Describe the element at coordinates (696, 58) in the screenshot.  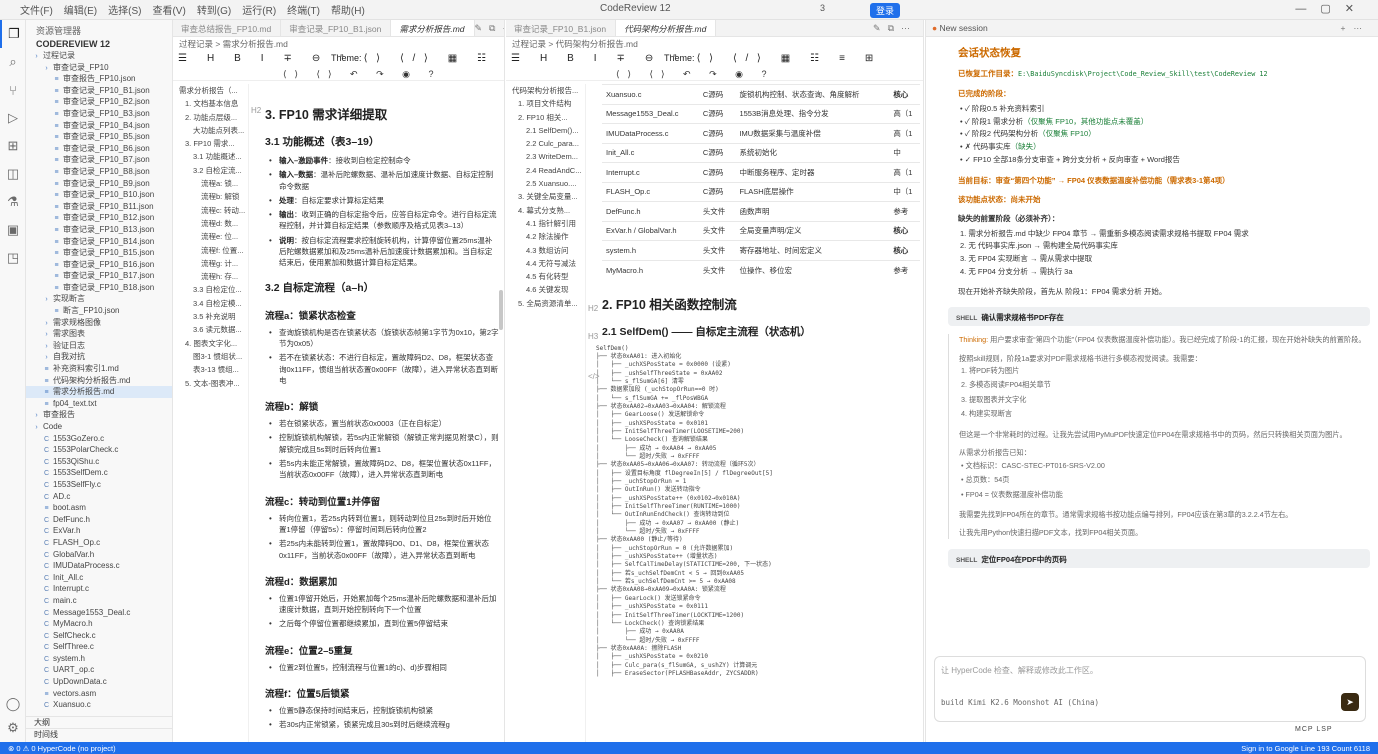
I see `format-buttons-right: ☰ H B I ∓ ⊖ “ ⟨⟩ ⟨/⟩ ▦ ☷ ≡ ⊞` at that location.